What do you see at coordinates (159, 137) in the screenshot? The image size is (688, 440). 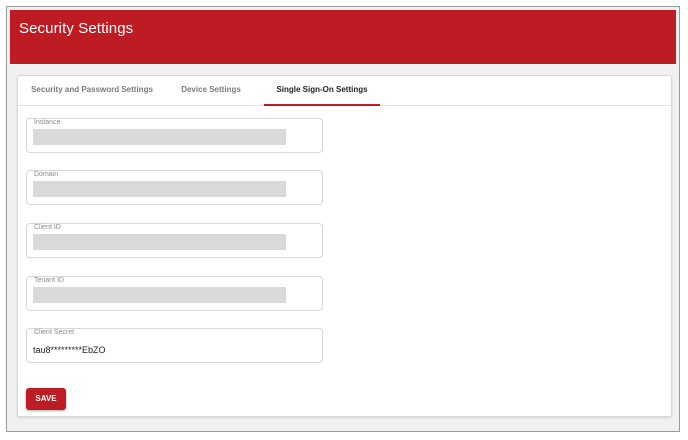 I see `instance-redacted-value` at bounding box center [159, 137].